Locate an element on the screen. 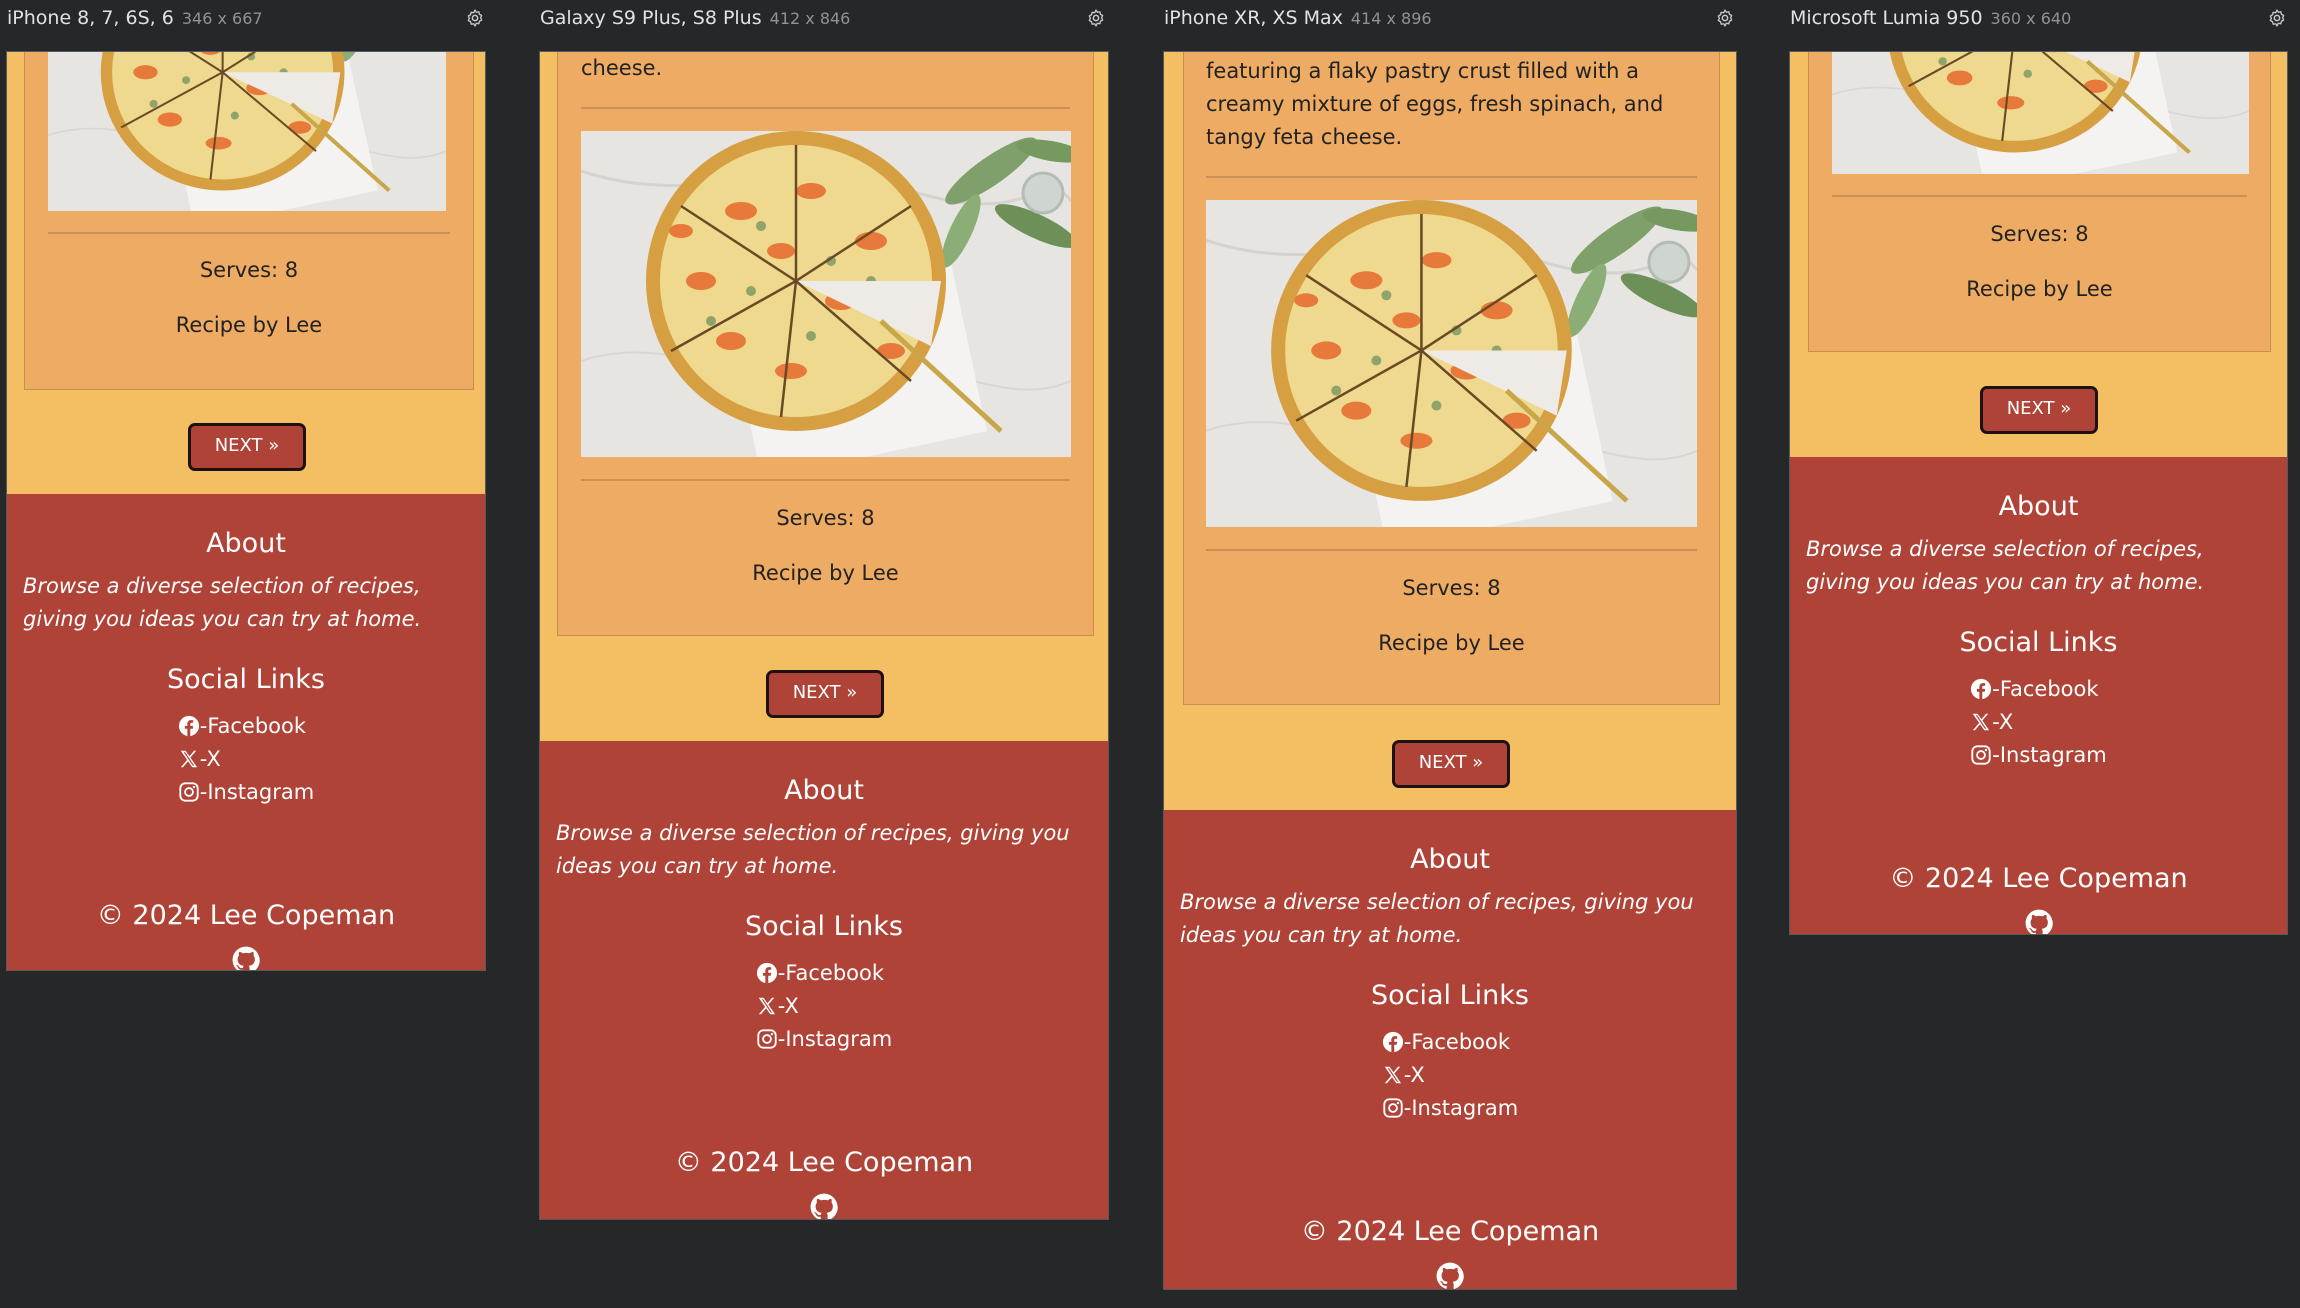 This screenshot has width=2300, height=1308. device-name: Microsoft Lumia 950 is located at coordinates (1886, 18).